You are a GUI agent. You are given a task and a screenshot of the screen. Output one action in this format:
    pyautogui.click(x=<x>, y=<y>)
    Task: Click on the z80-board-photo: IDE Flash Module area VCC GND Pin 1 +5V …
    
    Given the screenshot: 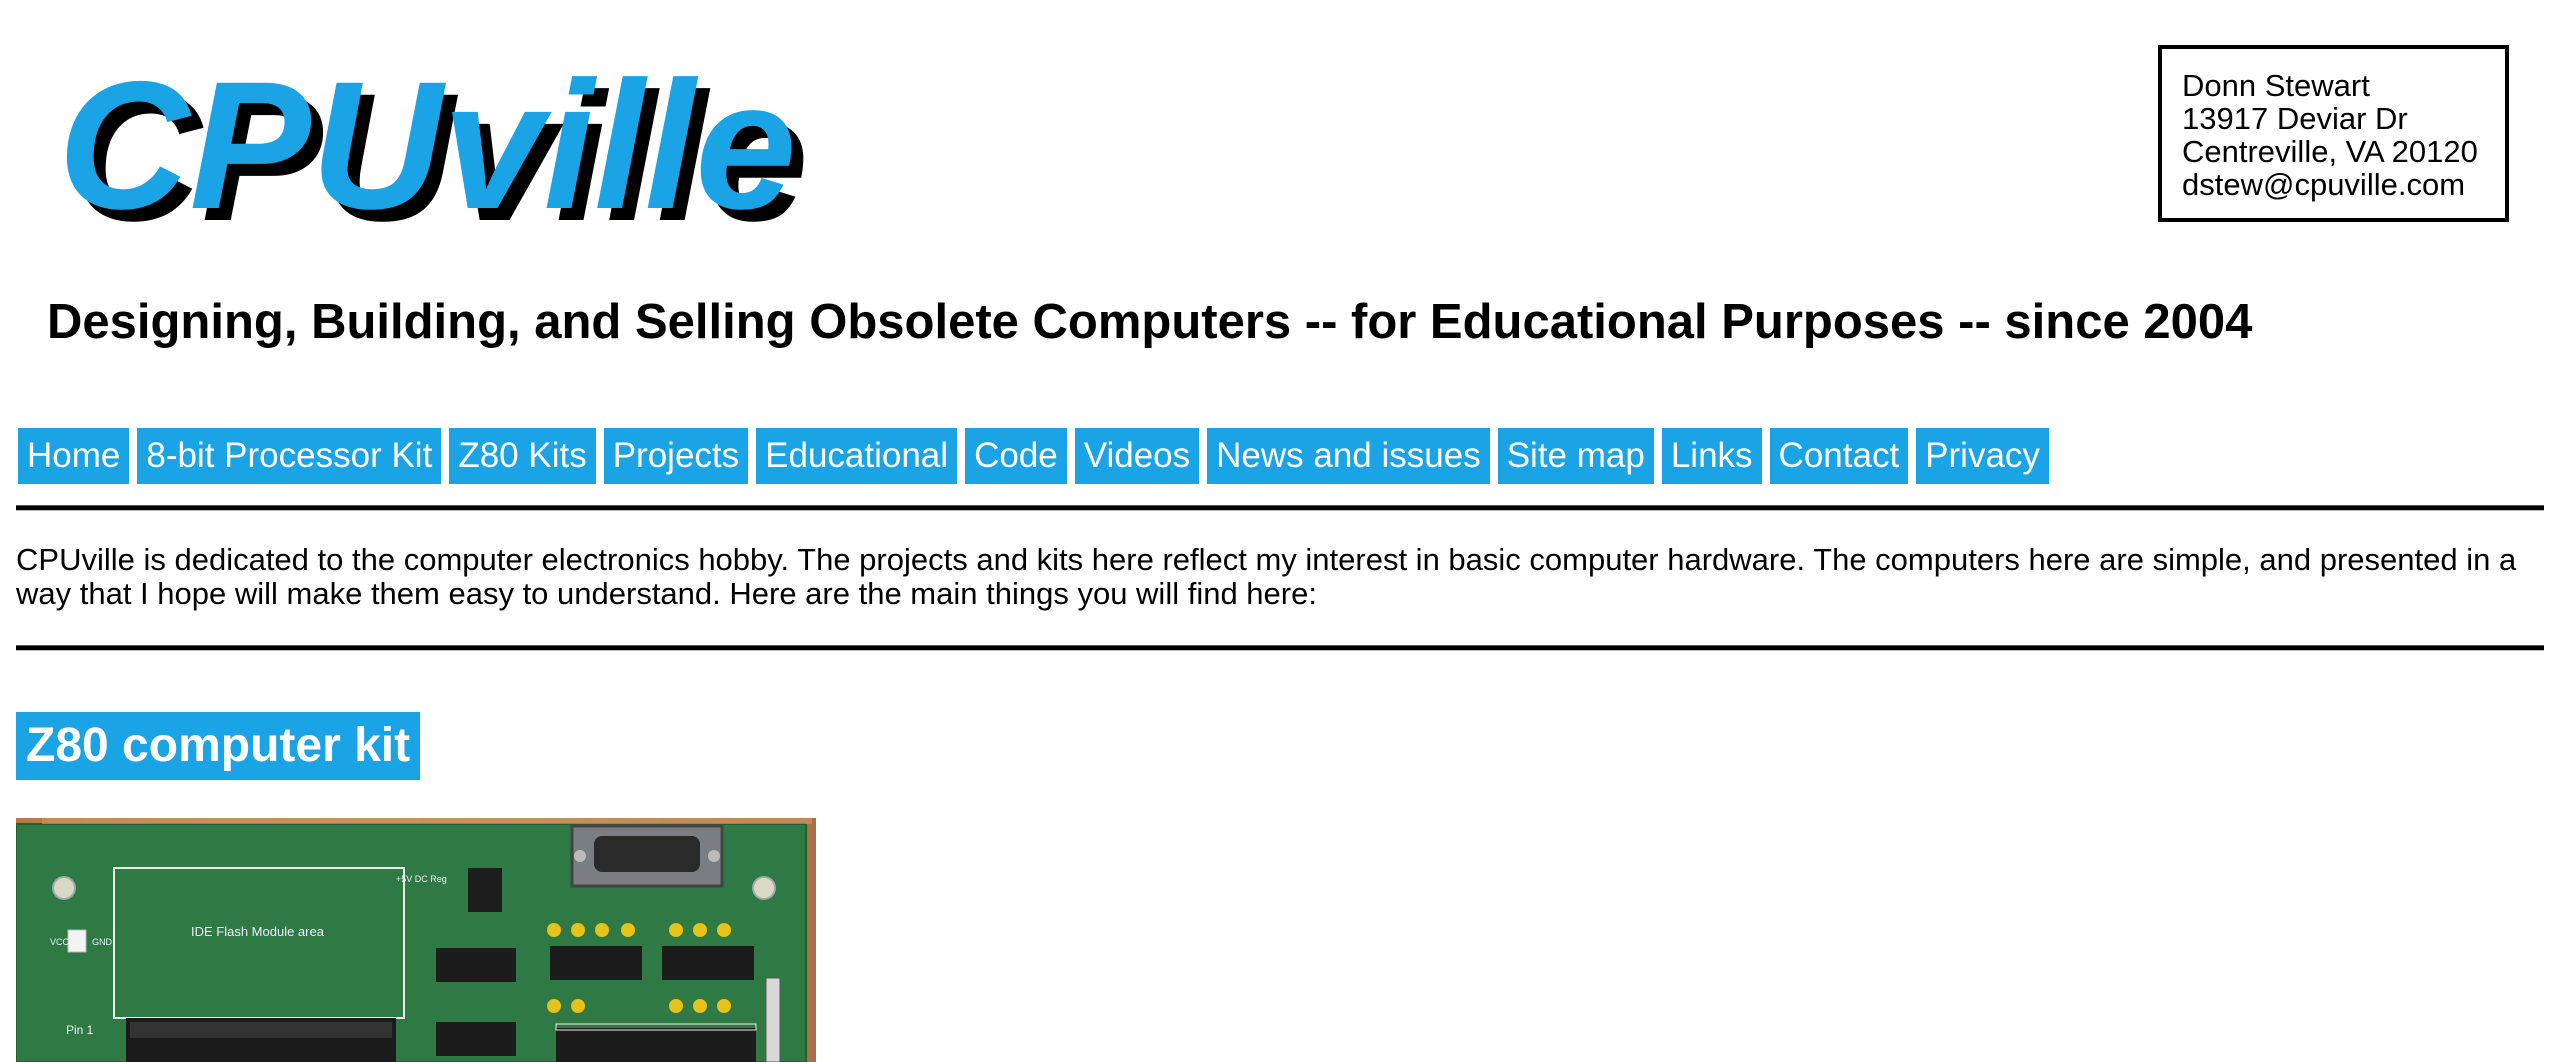 What is the action you would take?
    pyautogui.click(x=416, y=940)
    